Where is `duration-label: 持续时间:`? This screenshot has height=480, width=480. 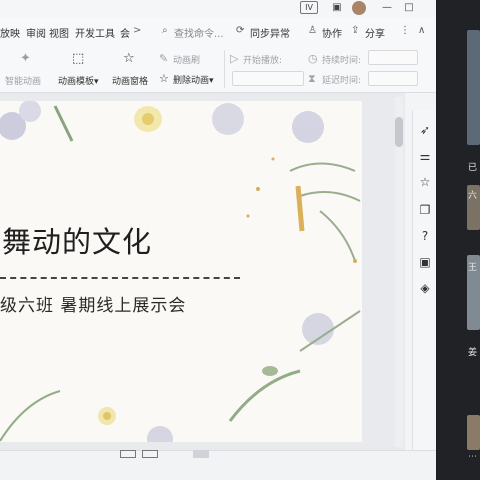 duration-label: 持续时间: is located at coordinates (342, 61).